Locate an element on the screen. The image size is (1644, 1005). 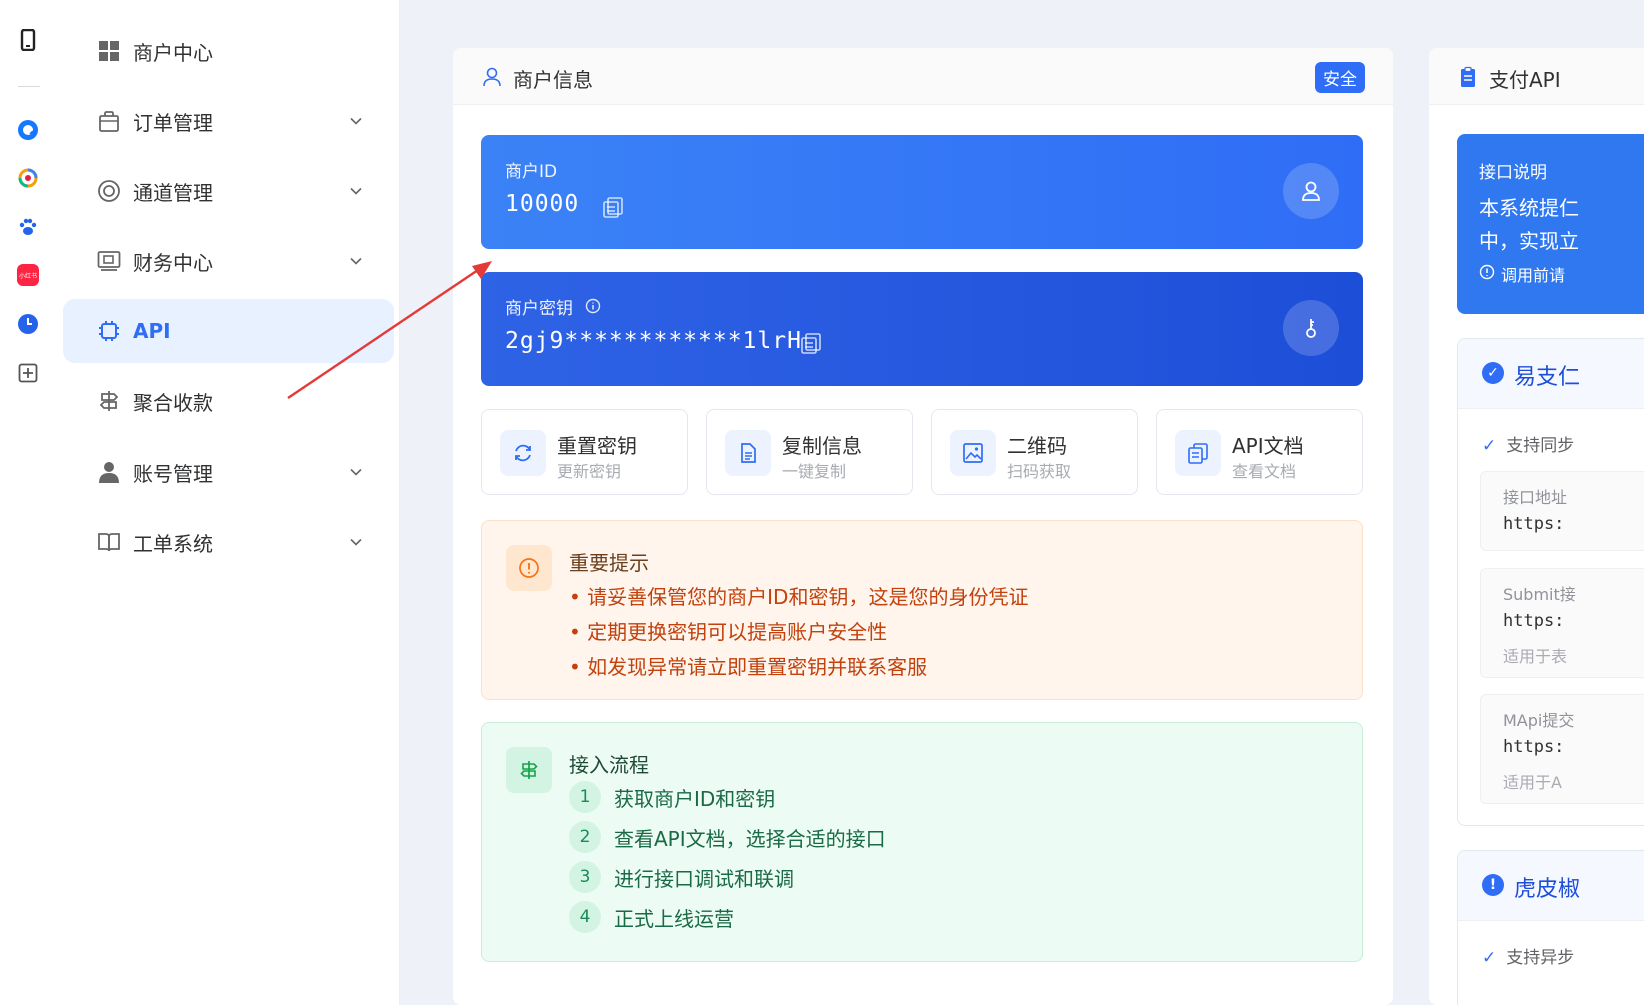
annotation-arrow is located at coordinates (389, 330).